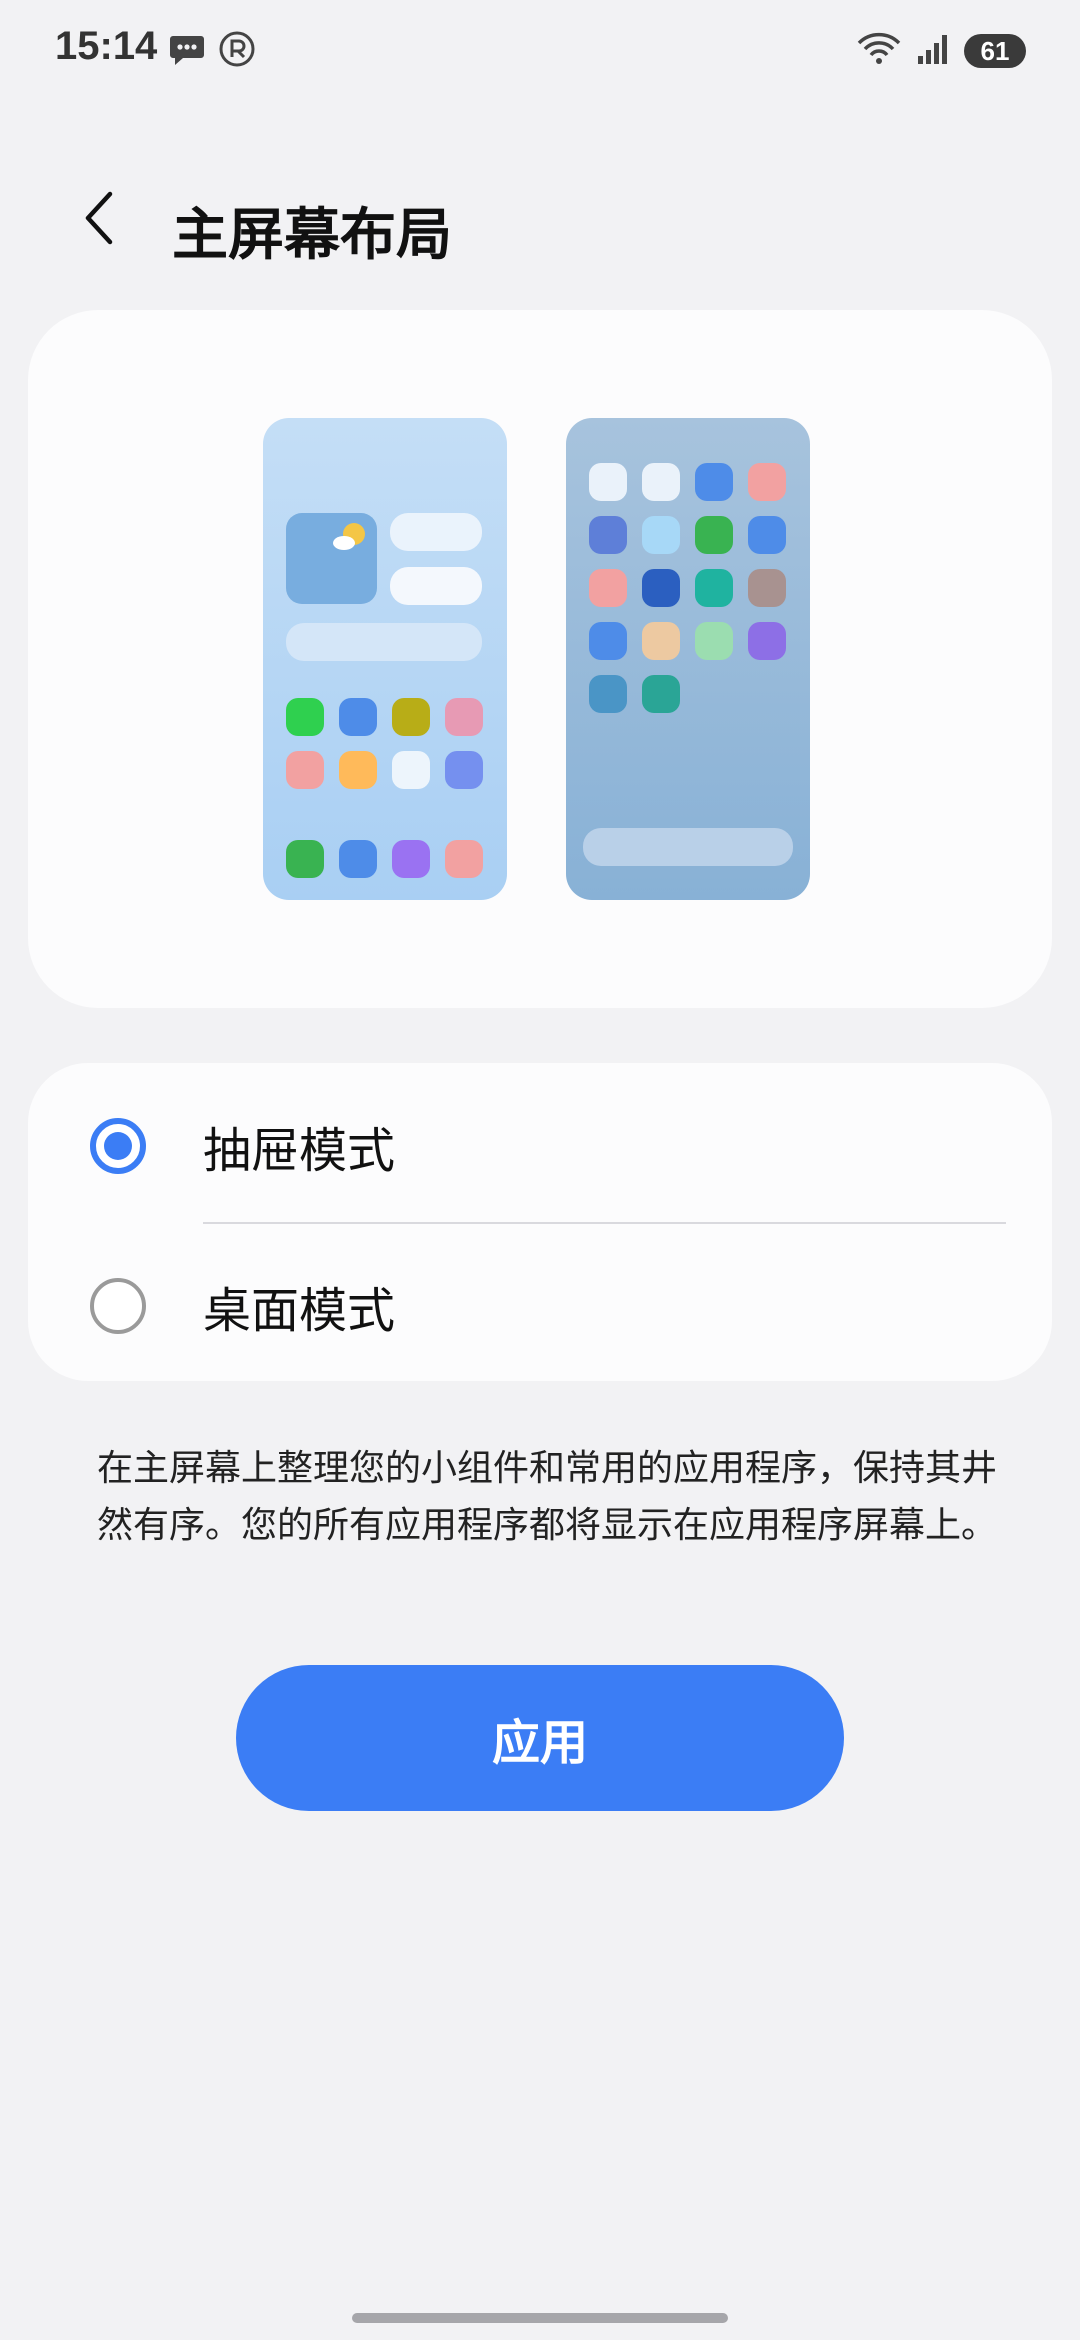  Describe the element at coordinates (540, 2318) in the screenshot. I see `home-indicator` at that location.